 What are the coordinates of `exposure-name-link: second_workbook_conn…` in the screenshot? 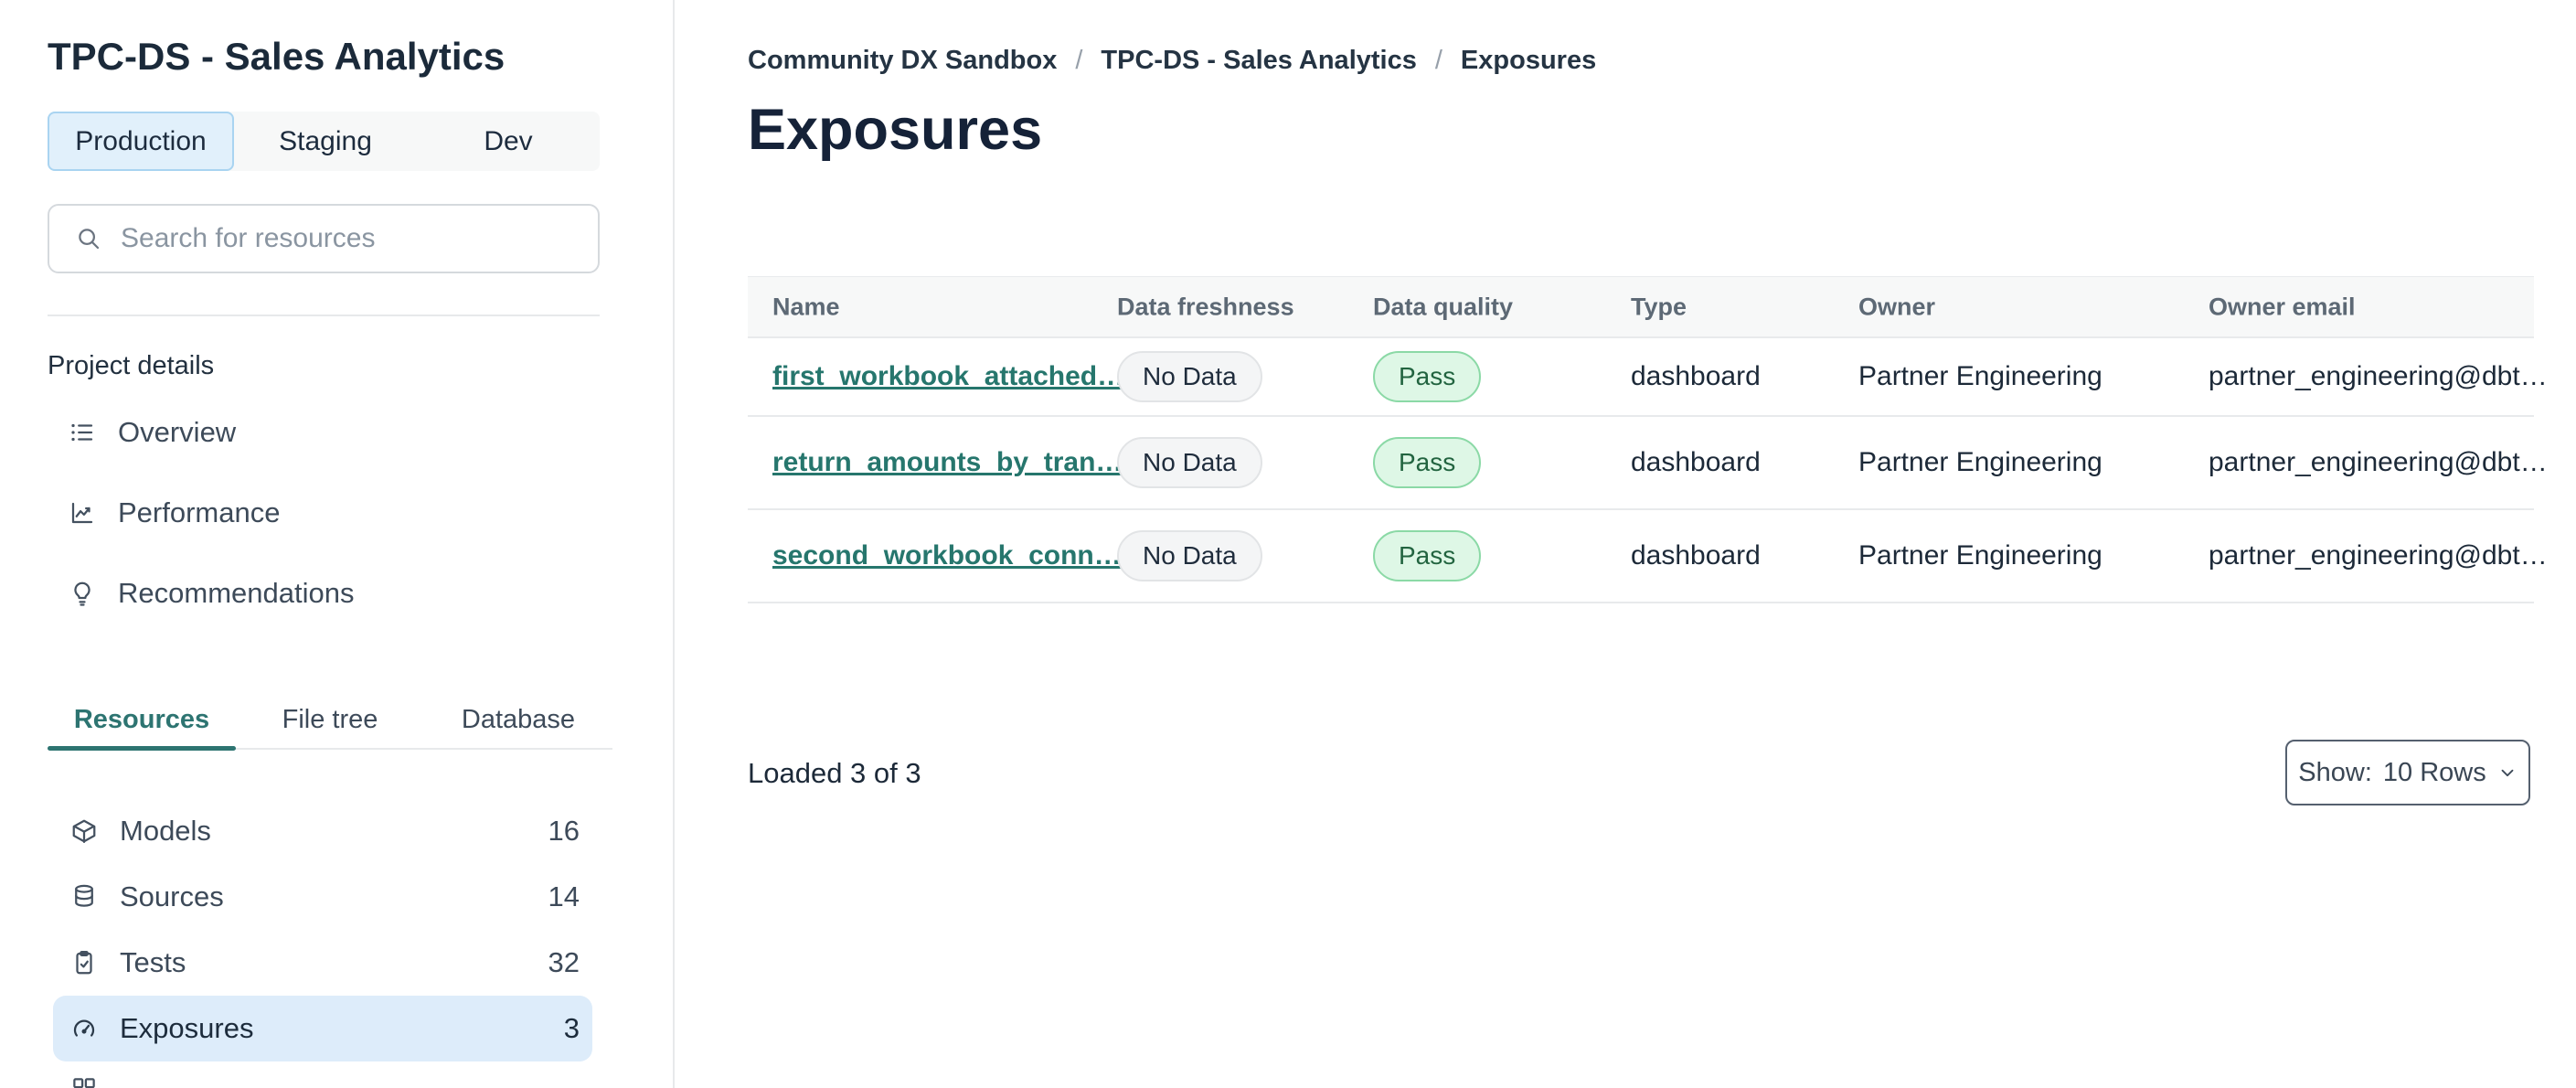 It's located at (947, 555).